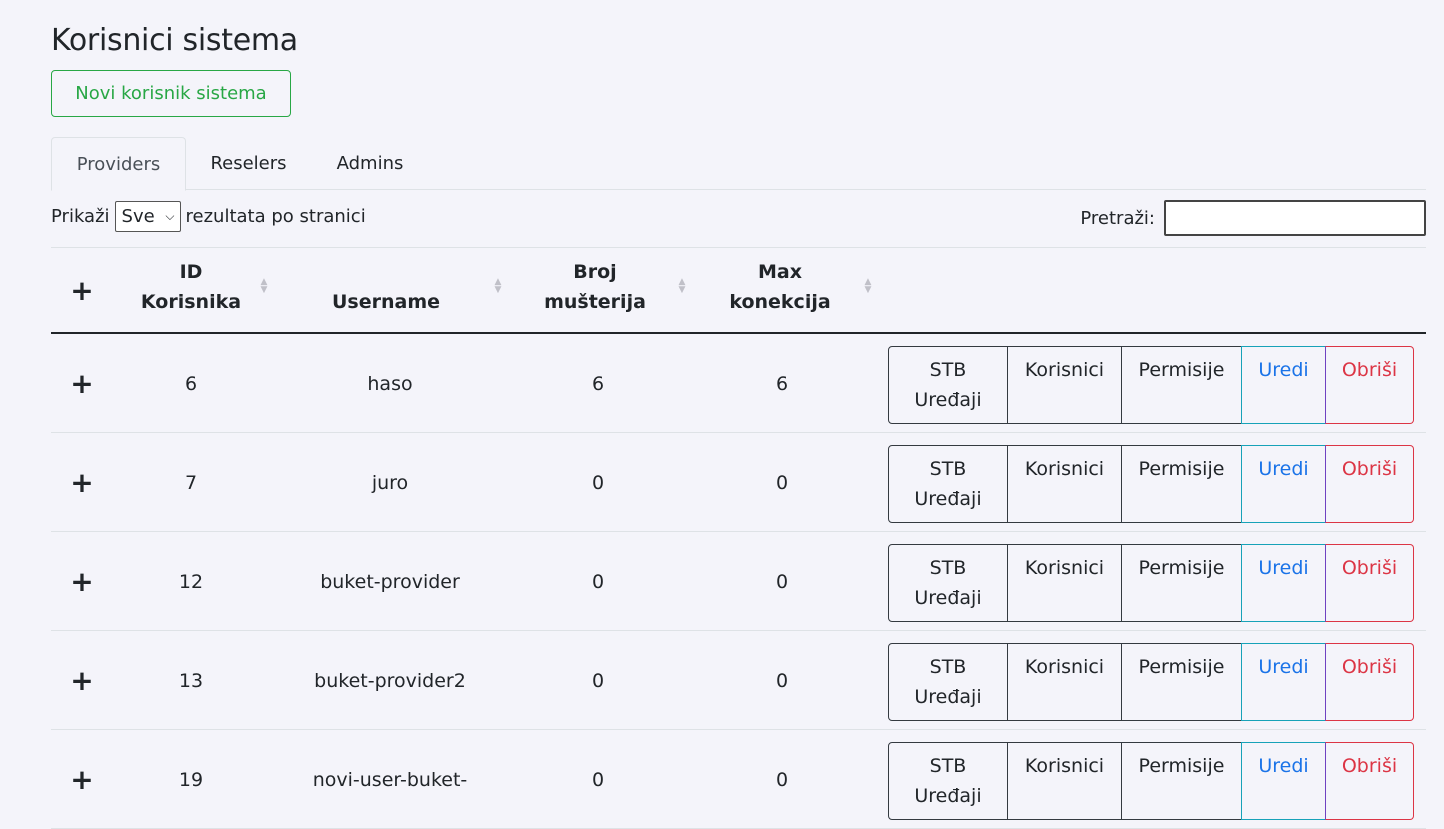 Image resolution: width=1444 pixels, height=829 pixels. What do you see at coordinates (386, 290) in the screenshot?
I see `col-header-username: Username ▲ ▼` at bounding box center [386, 290].